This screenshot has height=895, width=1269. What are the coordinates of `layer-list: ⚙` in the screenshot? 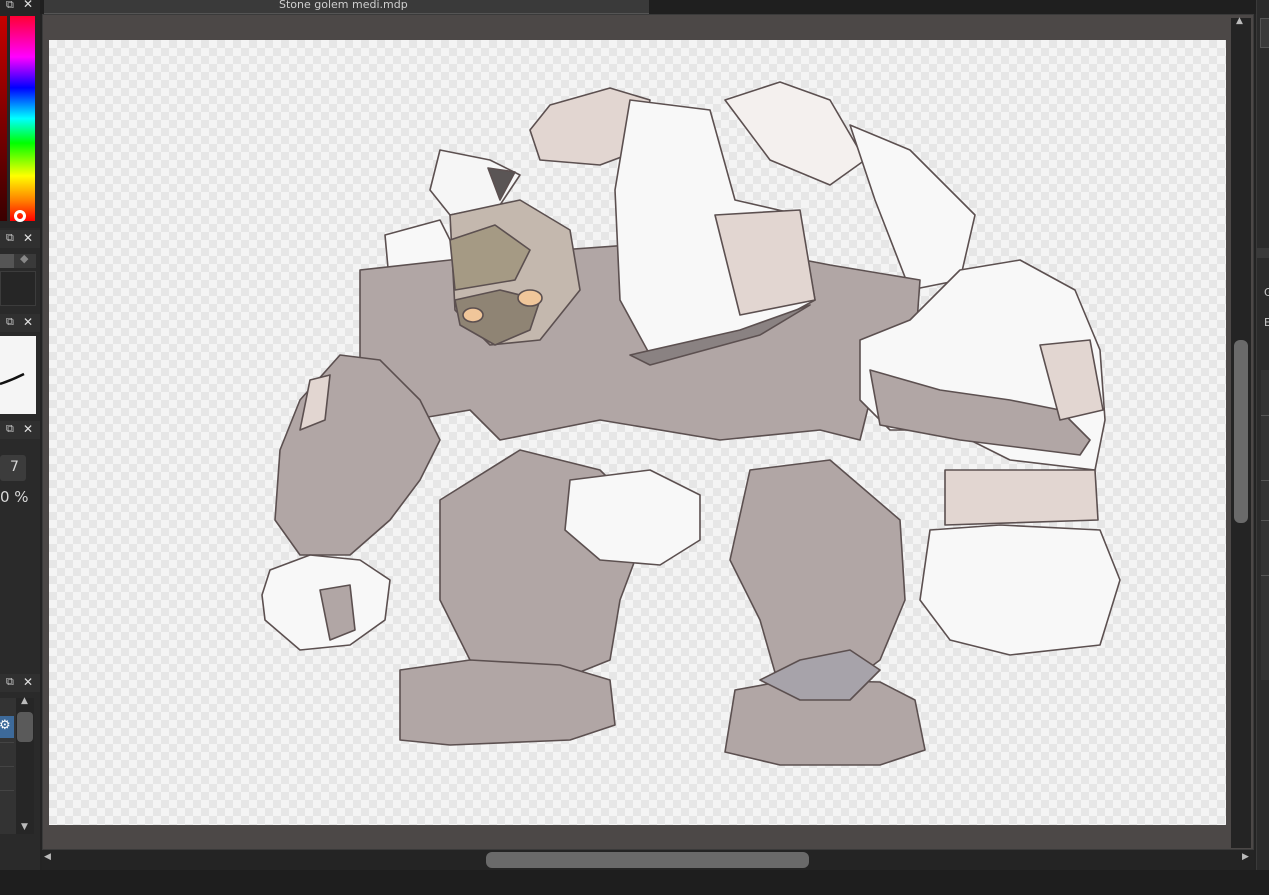 It's located at (8, 766).